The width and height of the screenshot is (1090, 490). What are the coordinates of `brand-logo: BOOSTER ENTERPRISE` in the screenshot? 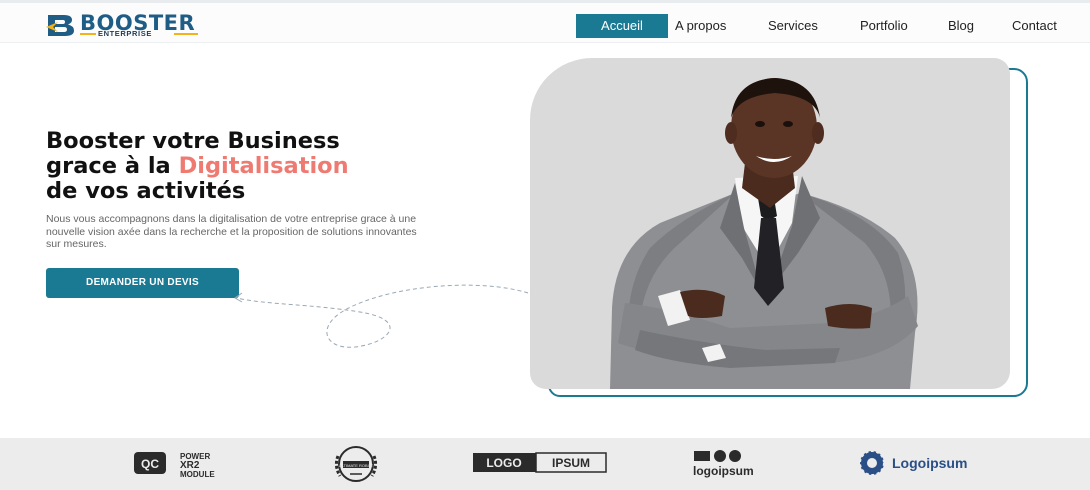 It's located at (126, 25).